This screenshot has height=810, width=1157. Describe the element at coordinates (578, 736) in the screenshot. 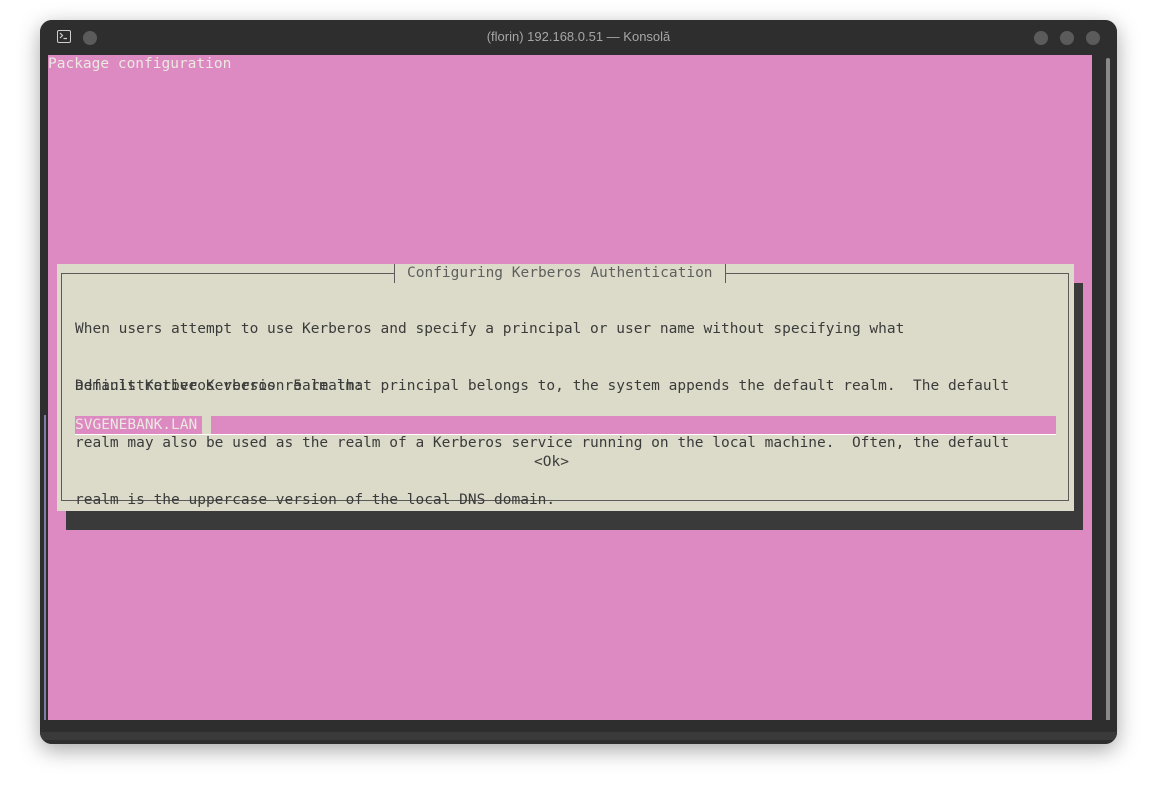

I see `horizontal-scrollbar` at that location.